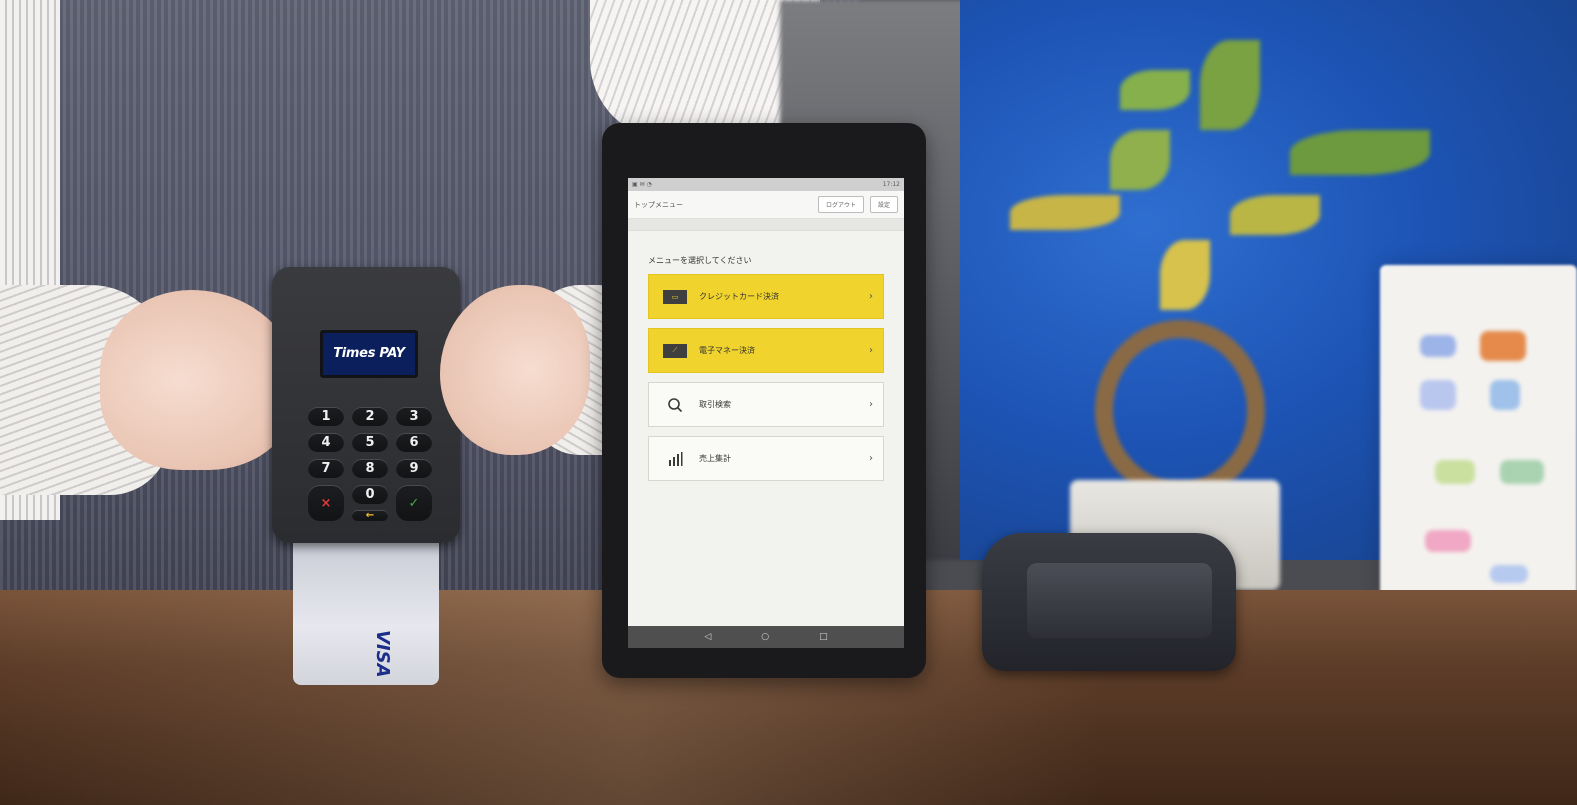 The height and width of the screenshot is (805, 1577). I want to click on back-icon: ◁, so click(707, 637).